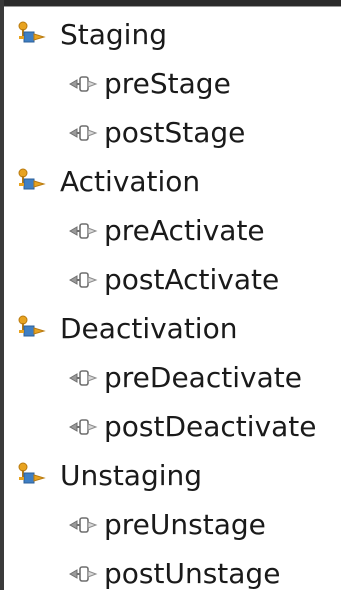  What do you see at coordinates (131, 475) in the screenshot?
I see `group-label: Unstaging` at bounding box center [131, 475].